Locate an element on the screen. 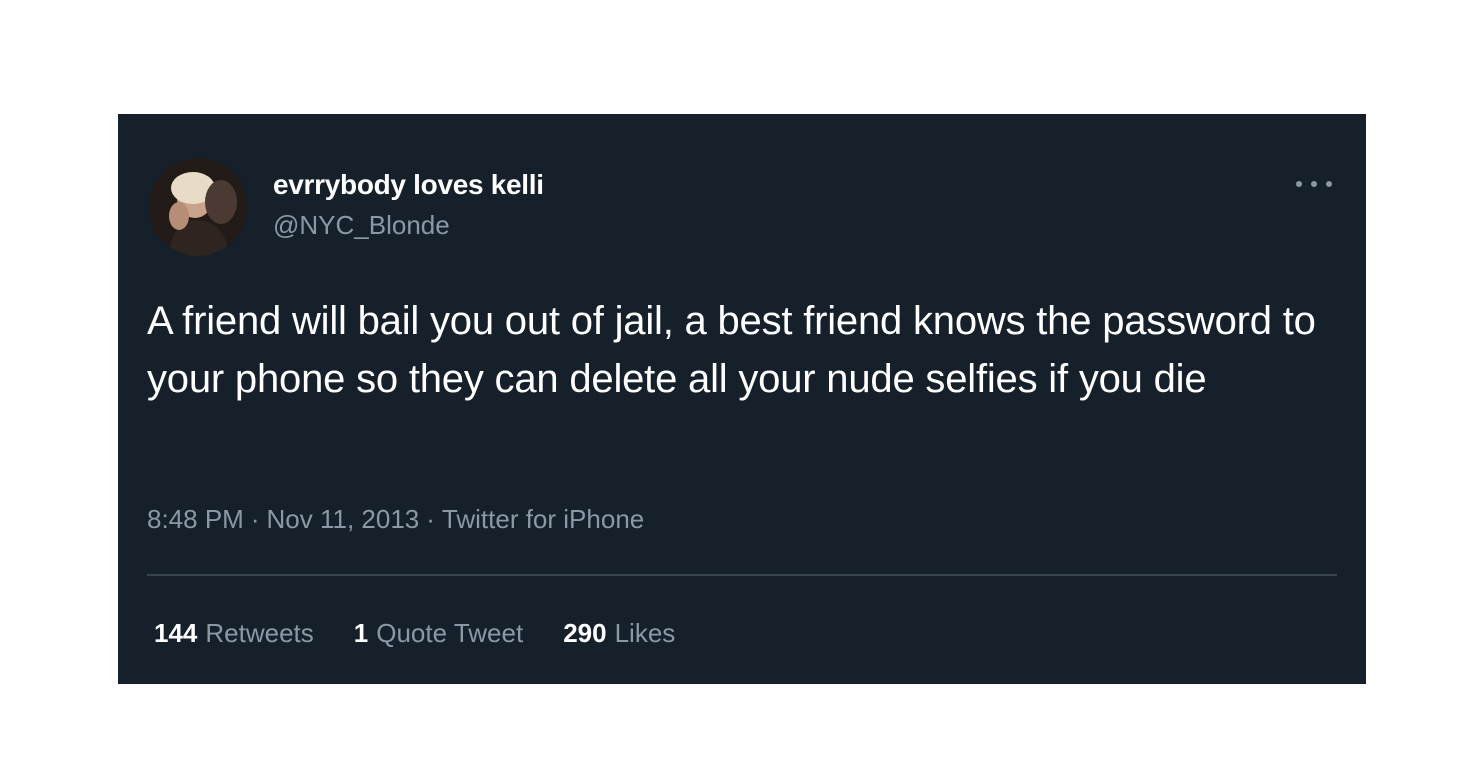 This screenshot has height=778, width=1482. avatar is located at coordinates (198, 207).